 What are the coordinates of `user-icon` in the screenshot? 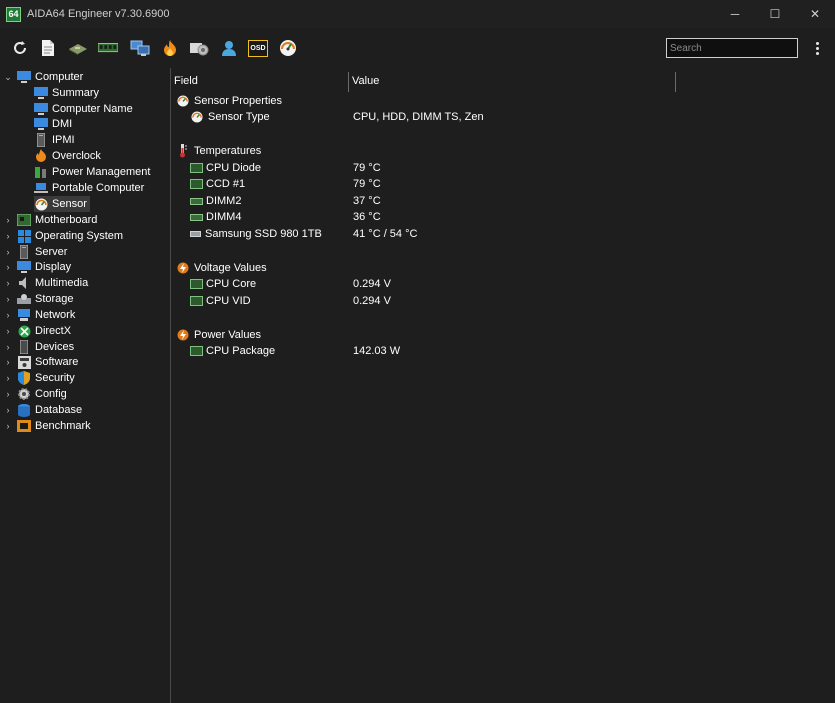 It's located at (229, 48).